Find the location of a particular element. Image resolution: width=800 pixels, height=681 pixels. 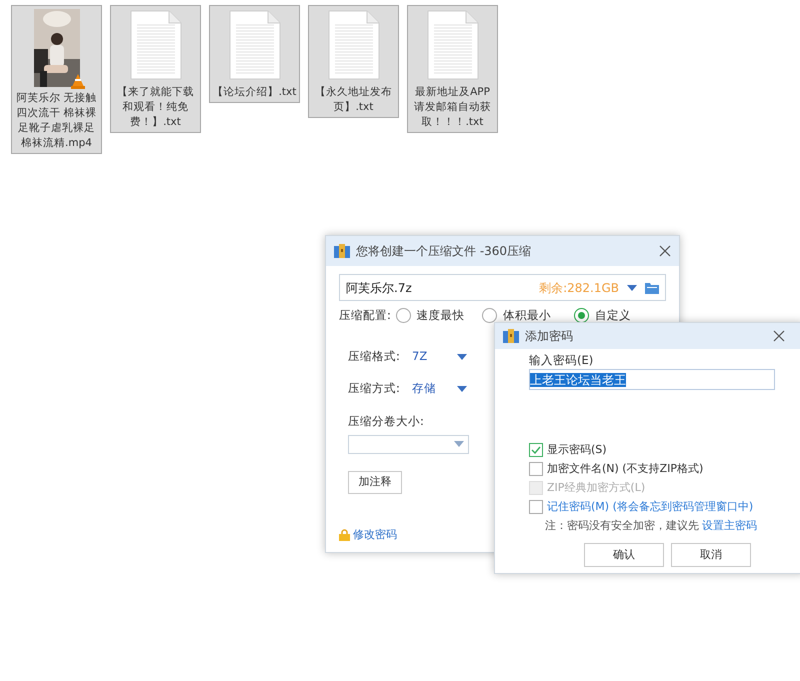

change-password-link: 修改密码 is located at coordinates (368, 535).